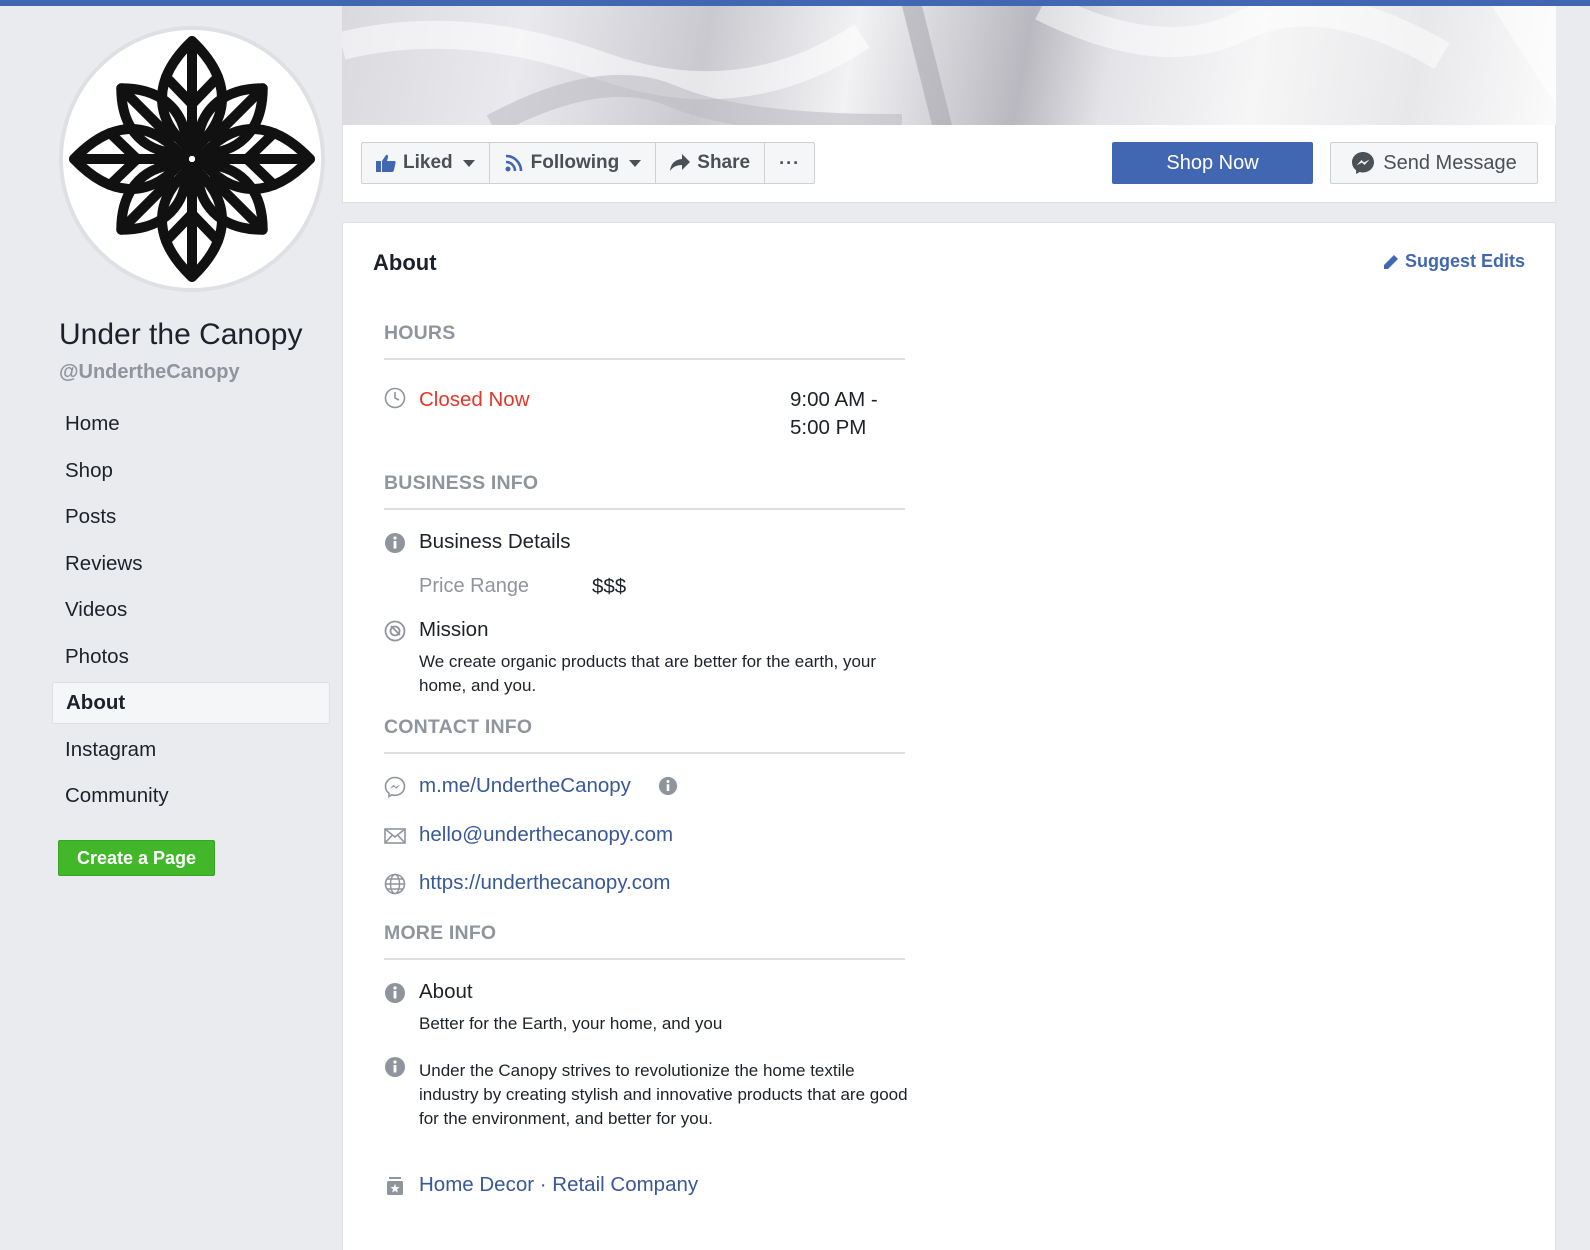 The width and height of the screenshot is (1590, 1250). What do you see at coordinates (644, 491) in the screenshot?
I see `business-info-heading: BUSINESS INFO` at bounding box center [644, 491].